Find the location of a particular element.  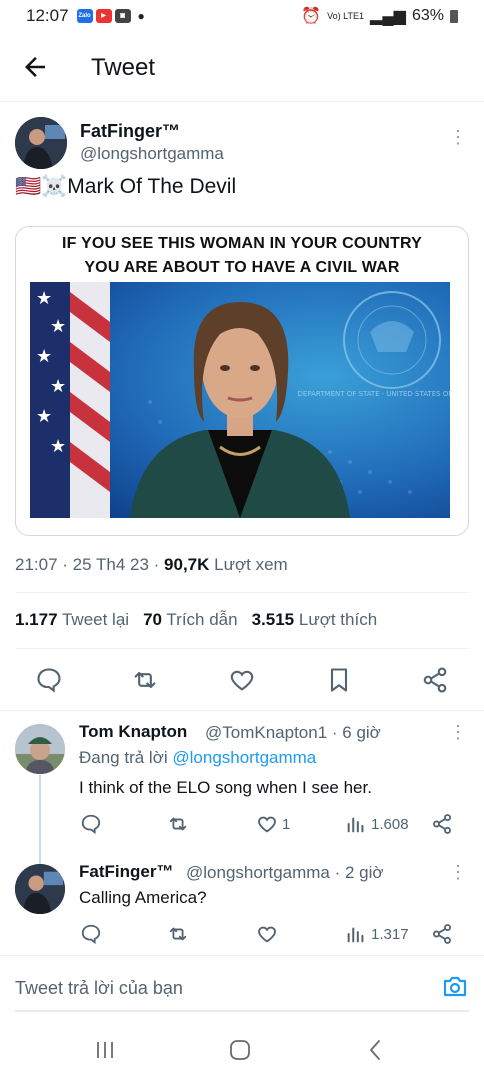

image-caption-line1: IF YOU SEE THIS WOMAN IN YOUR COUNTRY is located at coordinates (242, 243).